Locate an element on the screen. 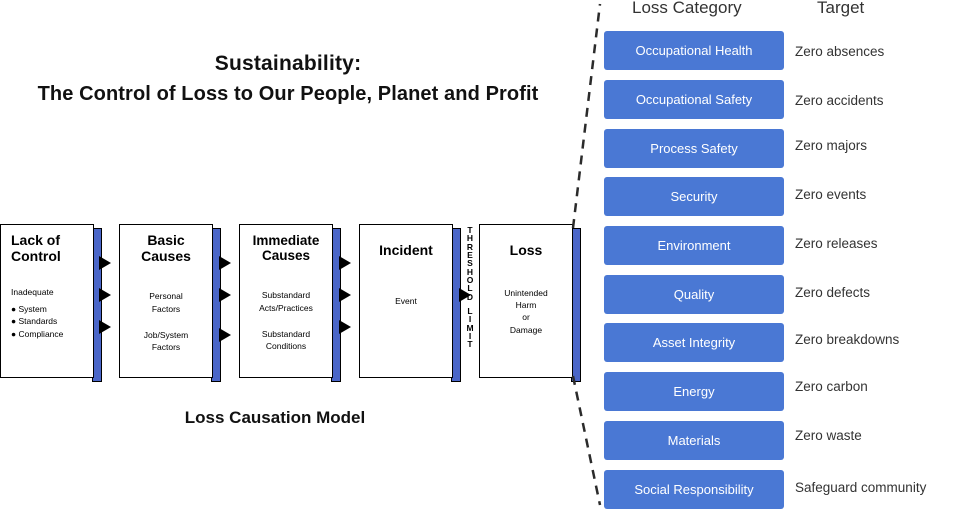 The width and height of the screenshot is (960, 512). box1-bullet-2: ● Standards is located at coordinates (34, 321).